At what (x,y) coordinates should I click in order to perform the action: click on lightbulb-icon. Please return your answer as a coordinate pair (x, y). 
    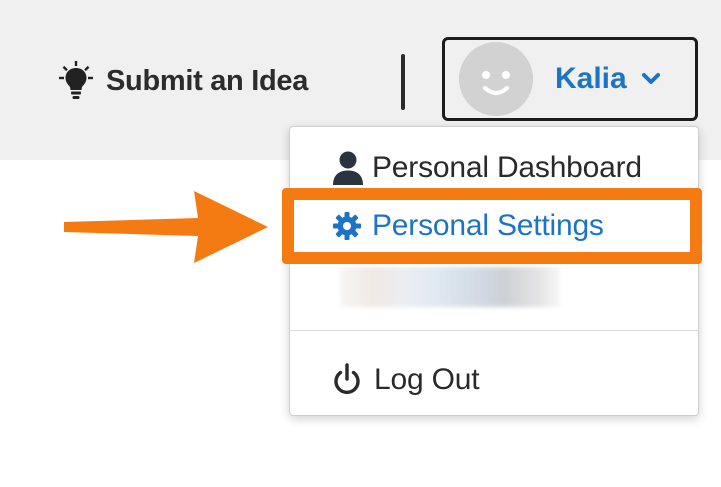
    Looking at the image, I should click on (76, 80).